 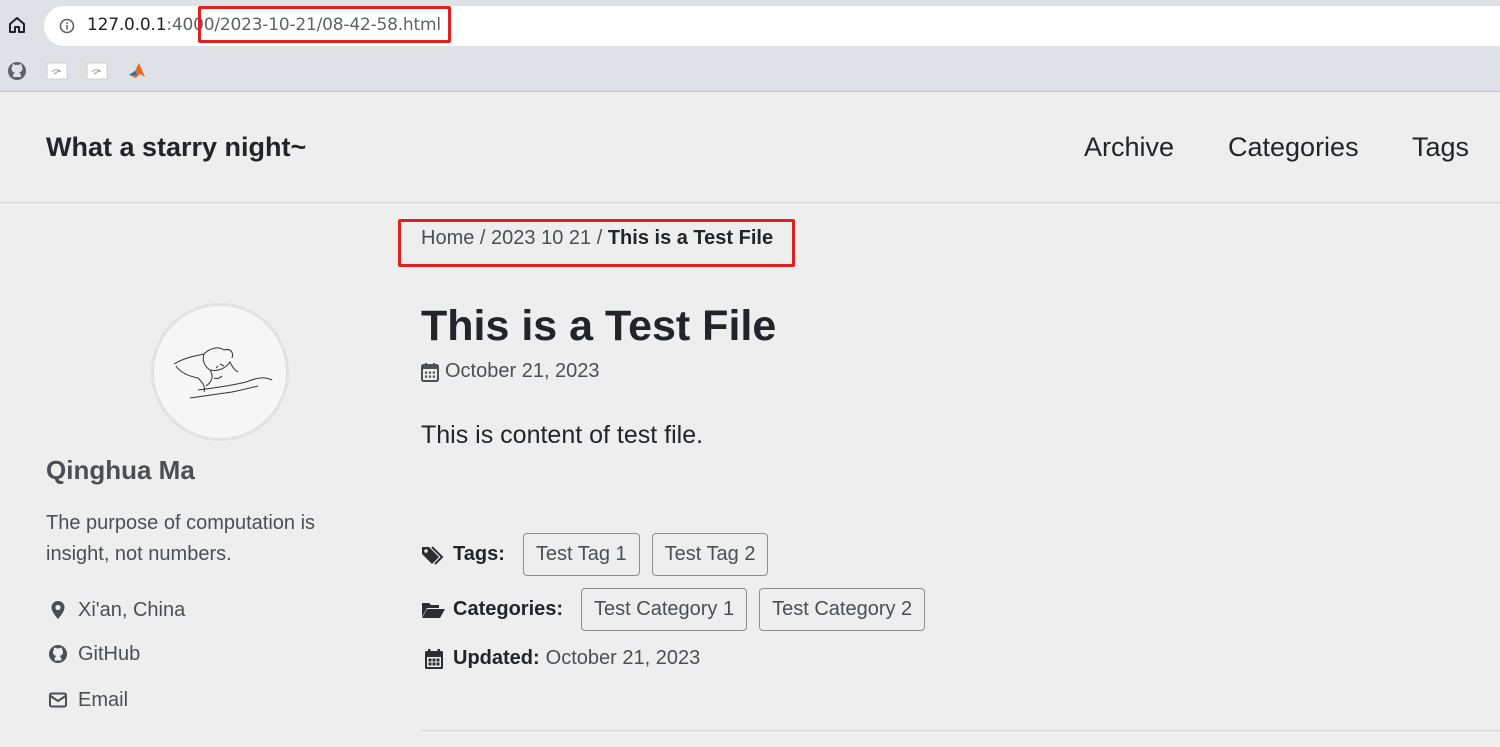 What do you see at coordinates (17, 71) in the screenshot?
I see `github-bookmark-icon` at bounding box center [17, 71].